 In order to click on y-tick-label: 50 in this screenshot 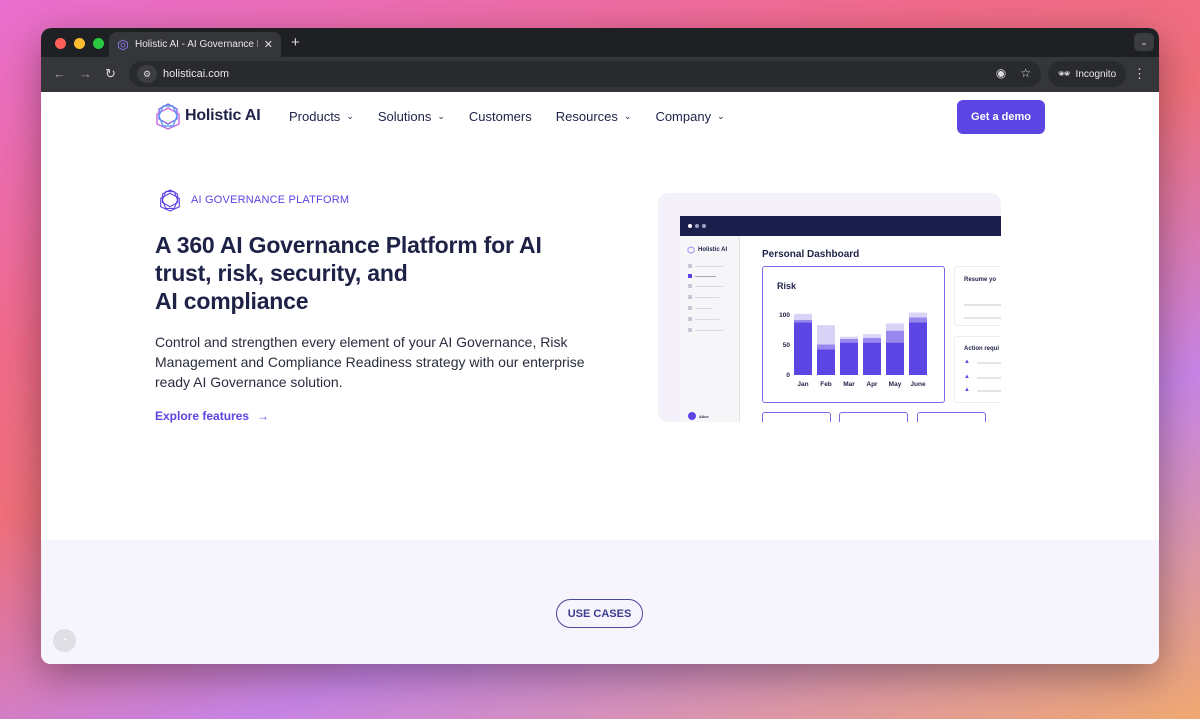, I will do `click(787, 345)`.